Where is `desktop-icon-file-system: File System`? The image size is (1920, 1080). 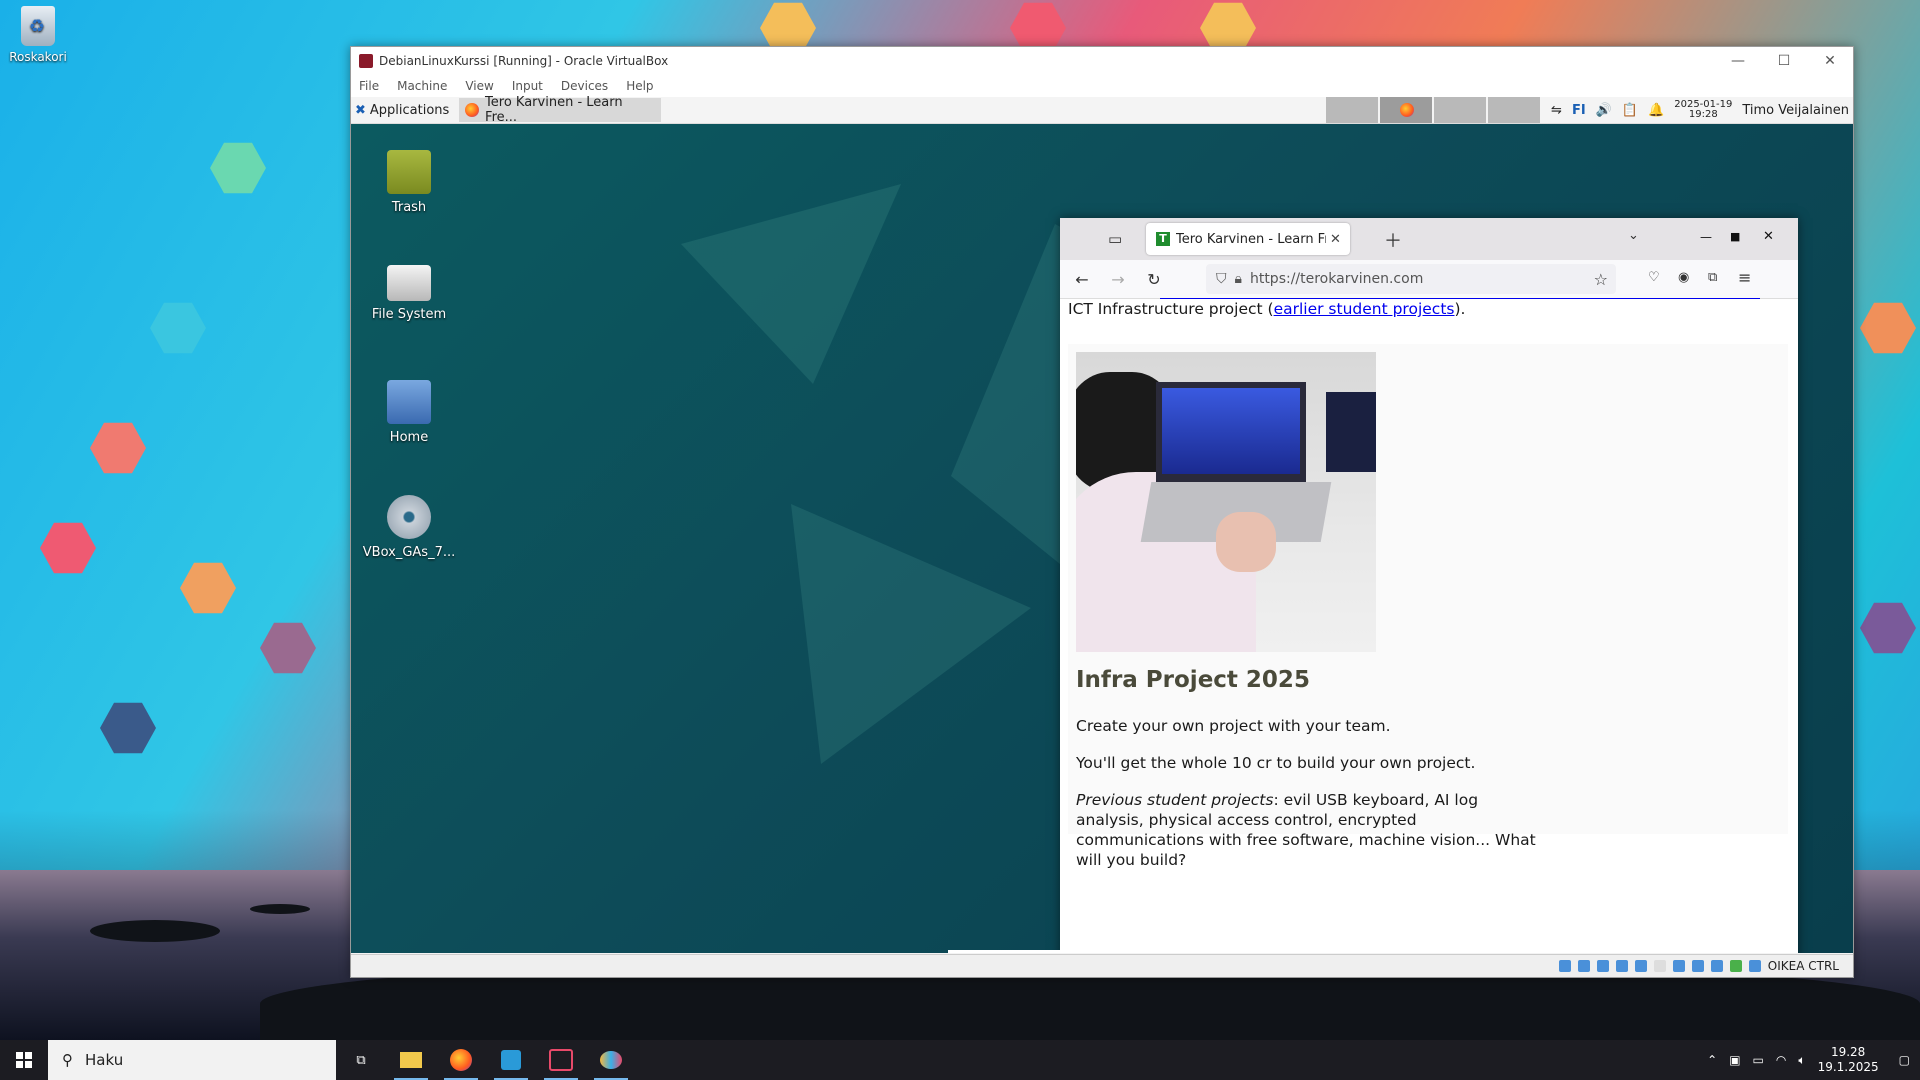 desktop-icon-file-system: File System is located at coordinates (409, 293).